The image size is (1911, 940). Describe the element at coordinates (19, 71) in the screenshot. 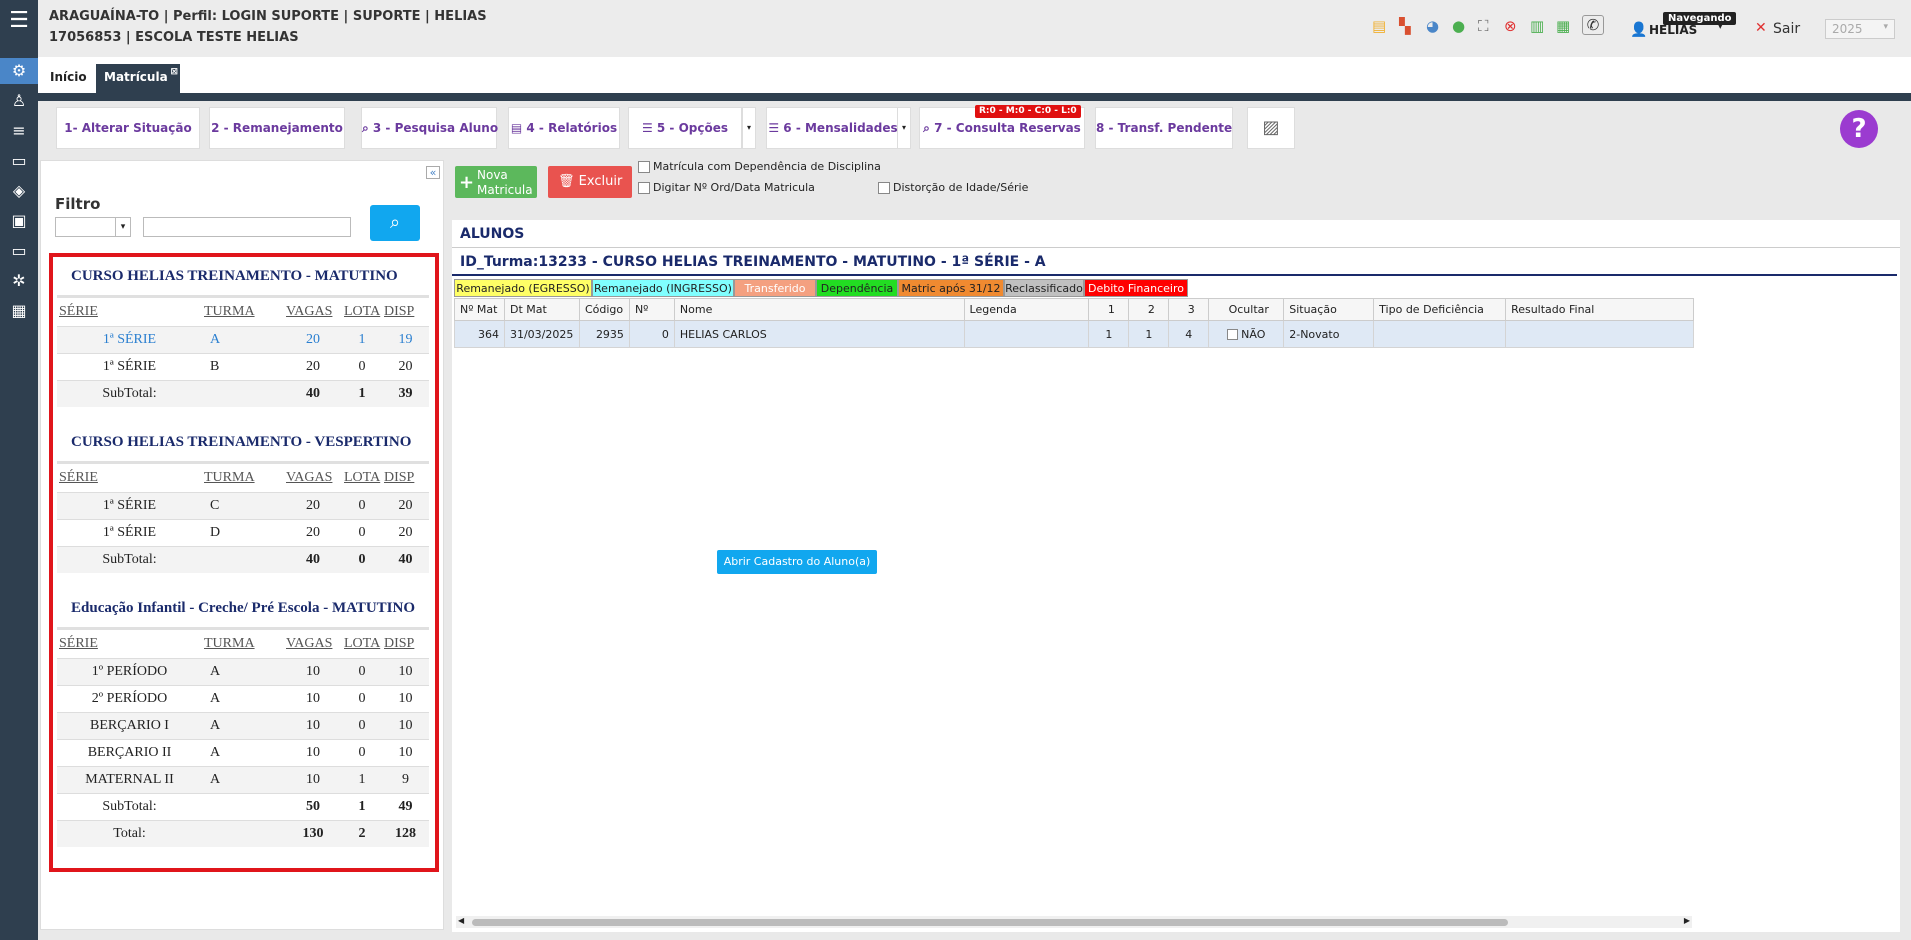

I see `gears-icon: ⚙` at that location.